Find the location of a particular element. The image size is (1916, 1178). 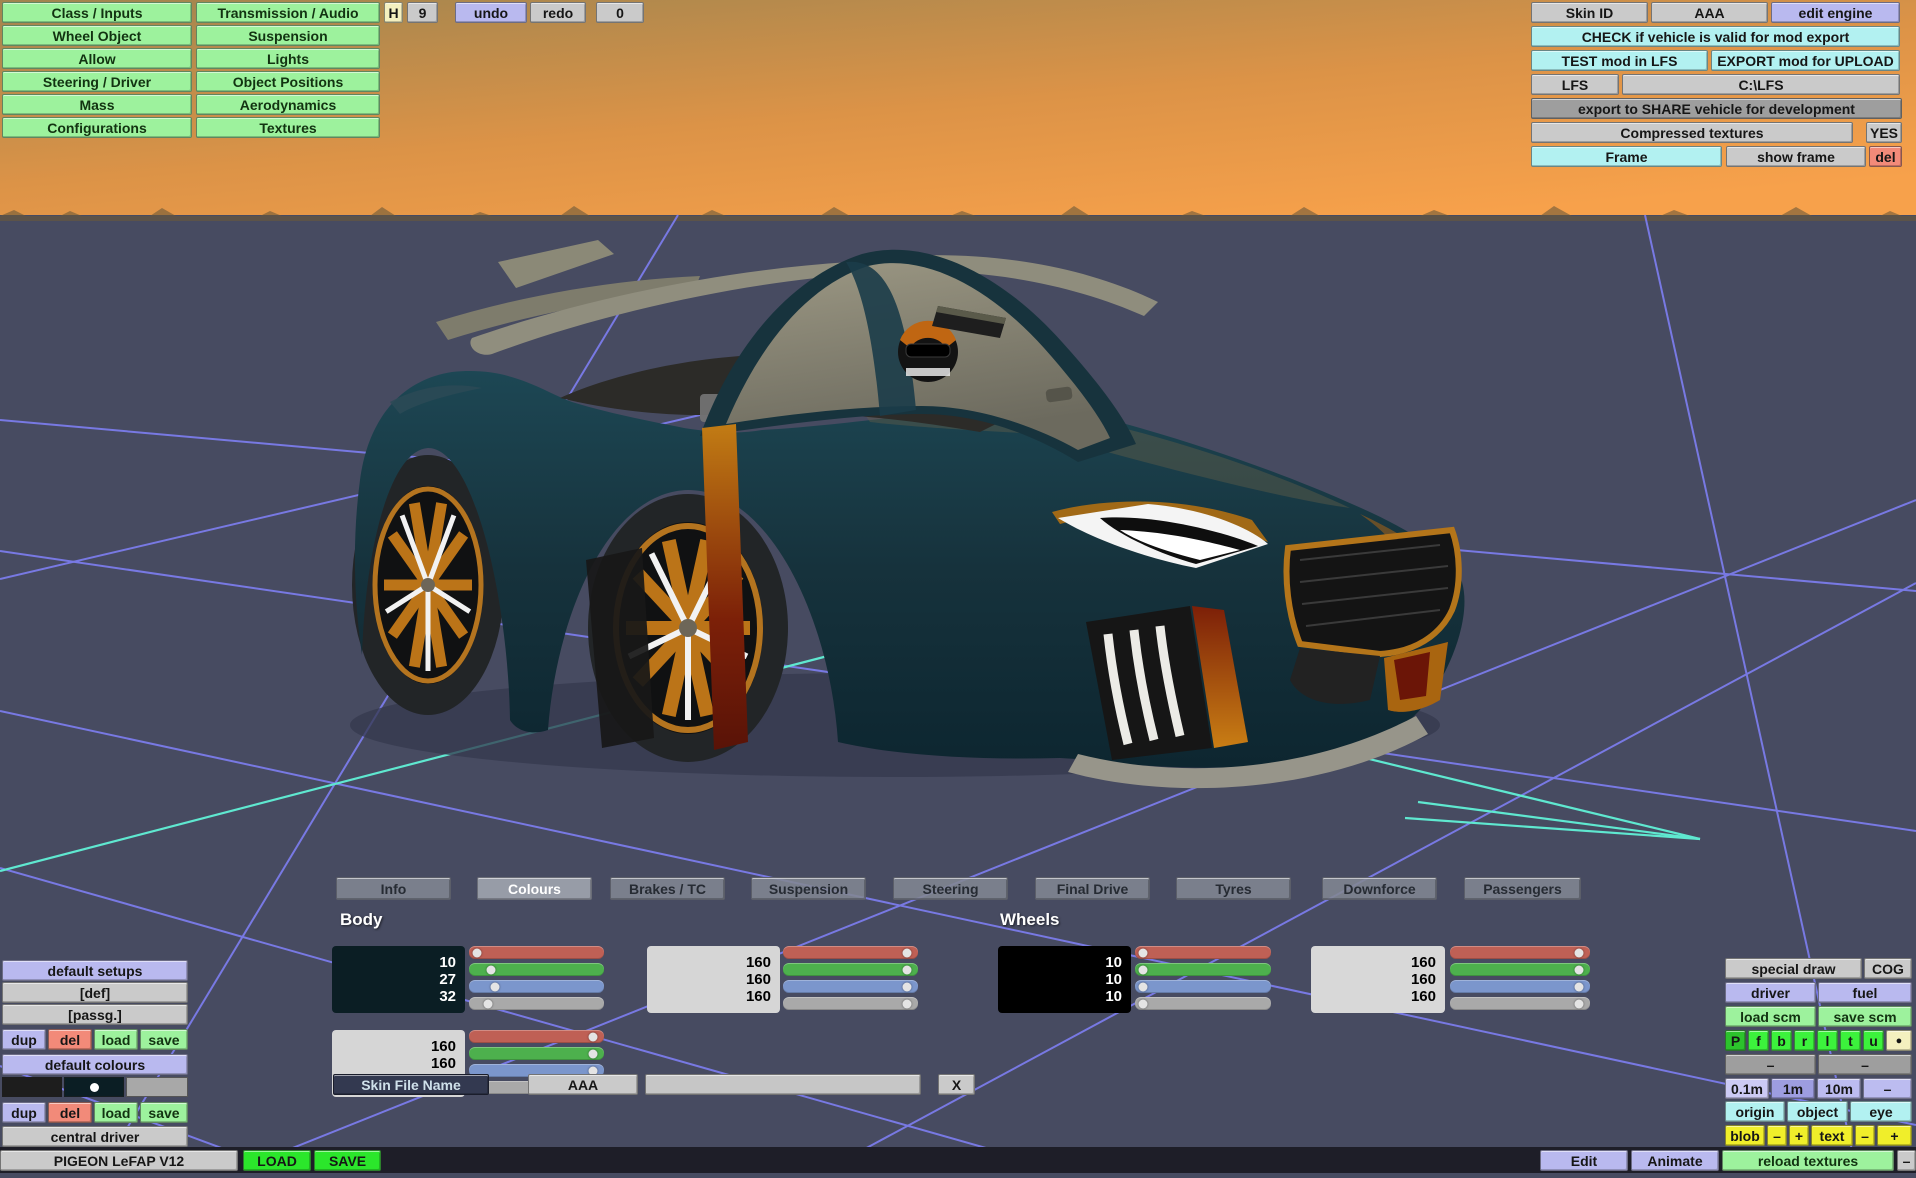

wheels-secondary-swatch: 160 160 160 is located at coordinates (1378, 979).